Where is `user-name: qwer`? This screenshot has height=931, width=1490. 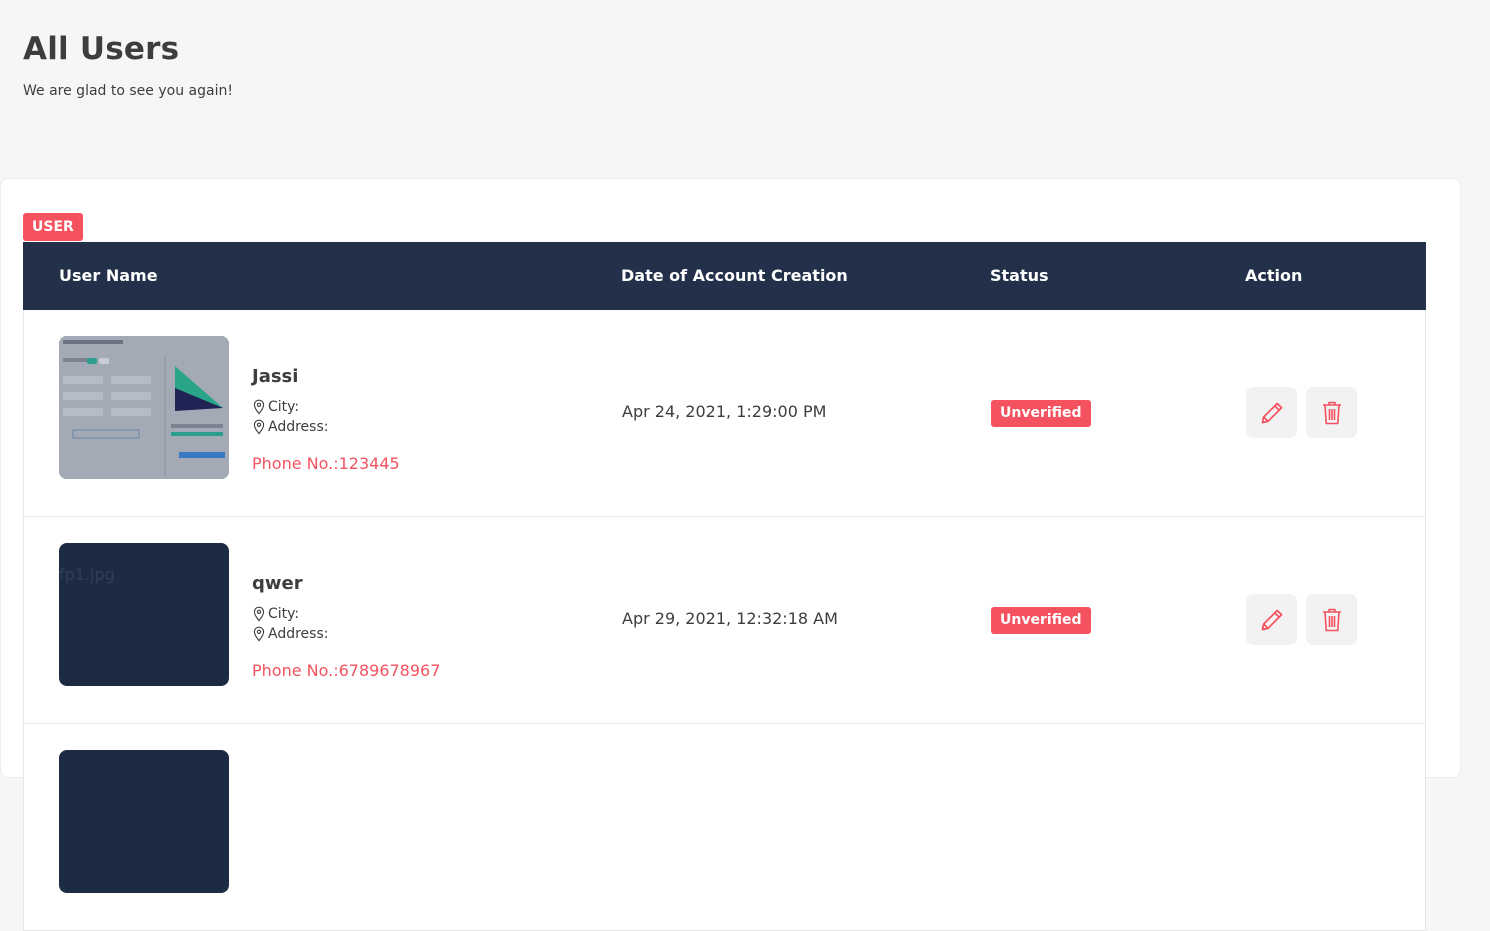 user-name: qwer is located at coordinates (277, 583).